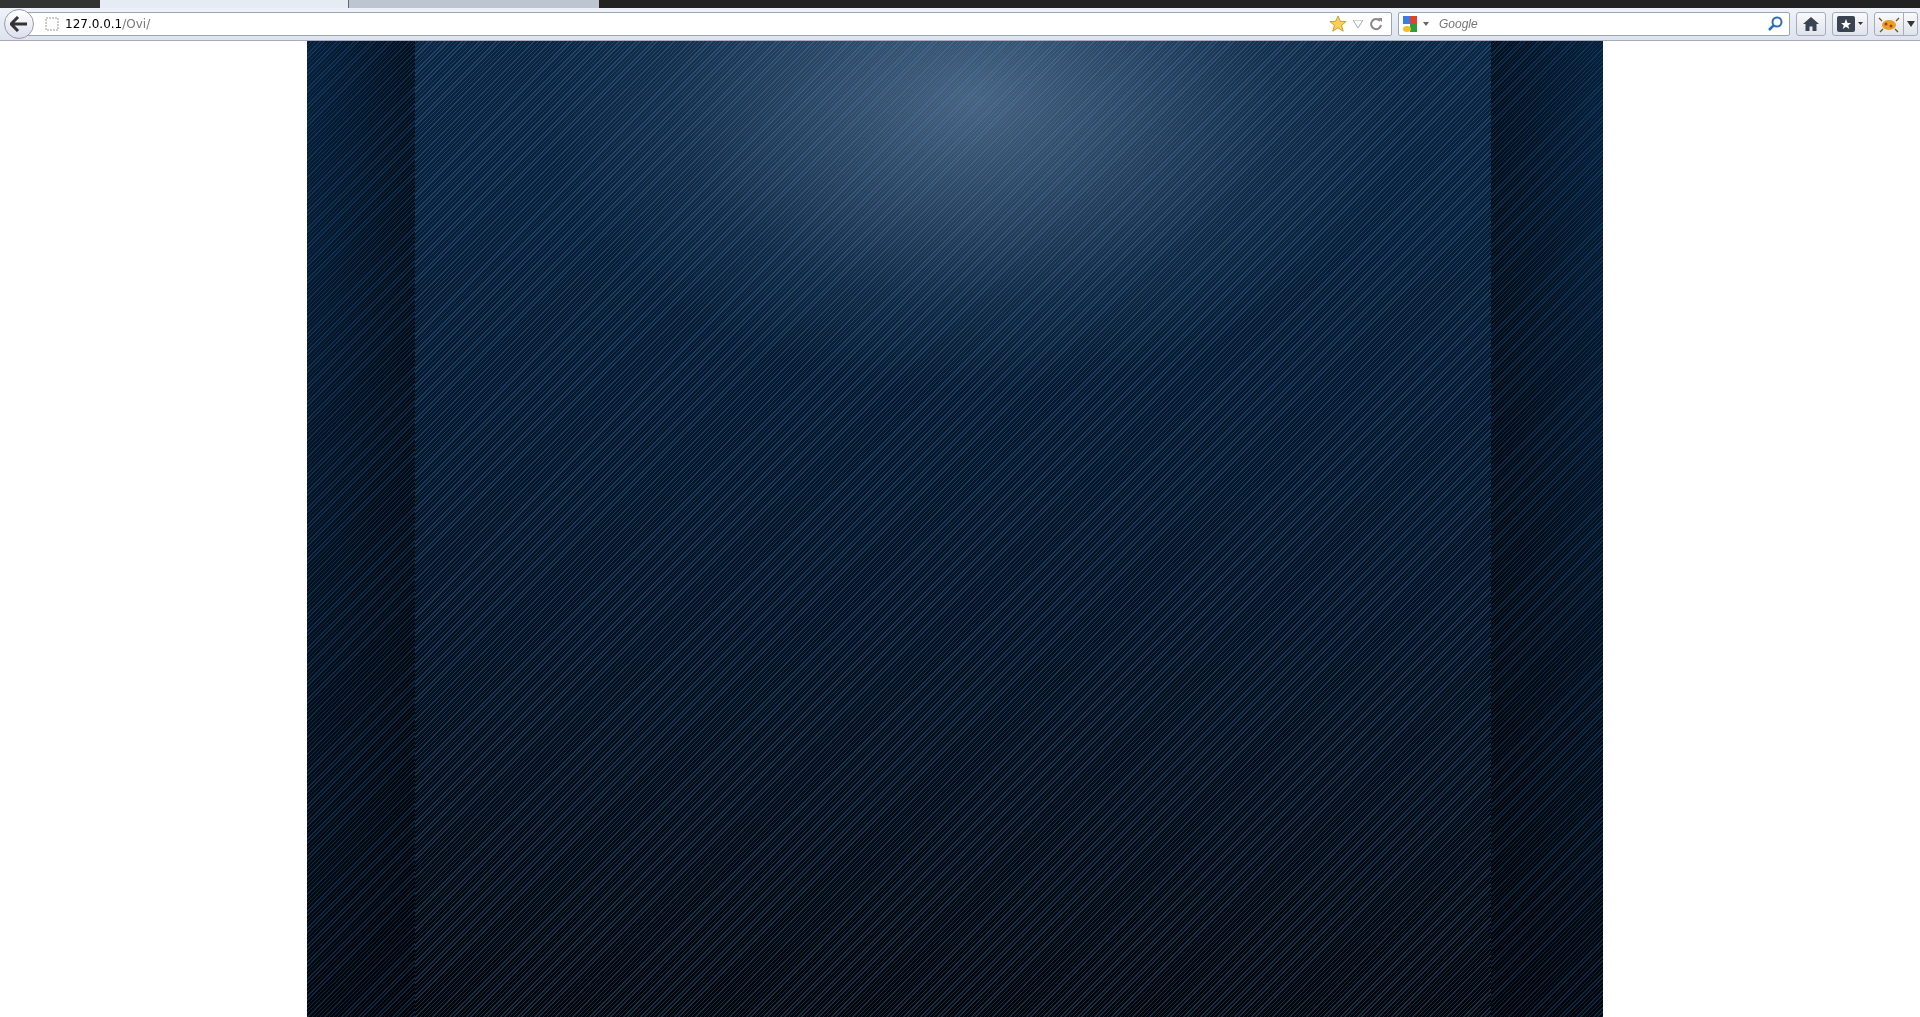  I want to click on bookmarks-button, so click(1850, 24).